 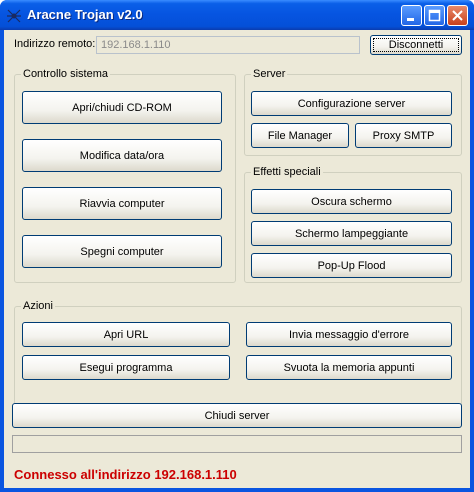 What do you see at coordinates (85, 14) in the screenshot?
I see `window-title: Aracne Trojan v2.0` at bounding box center [85, 14].